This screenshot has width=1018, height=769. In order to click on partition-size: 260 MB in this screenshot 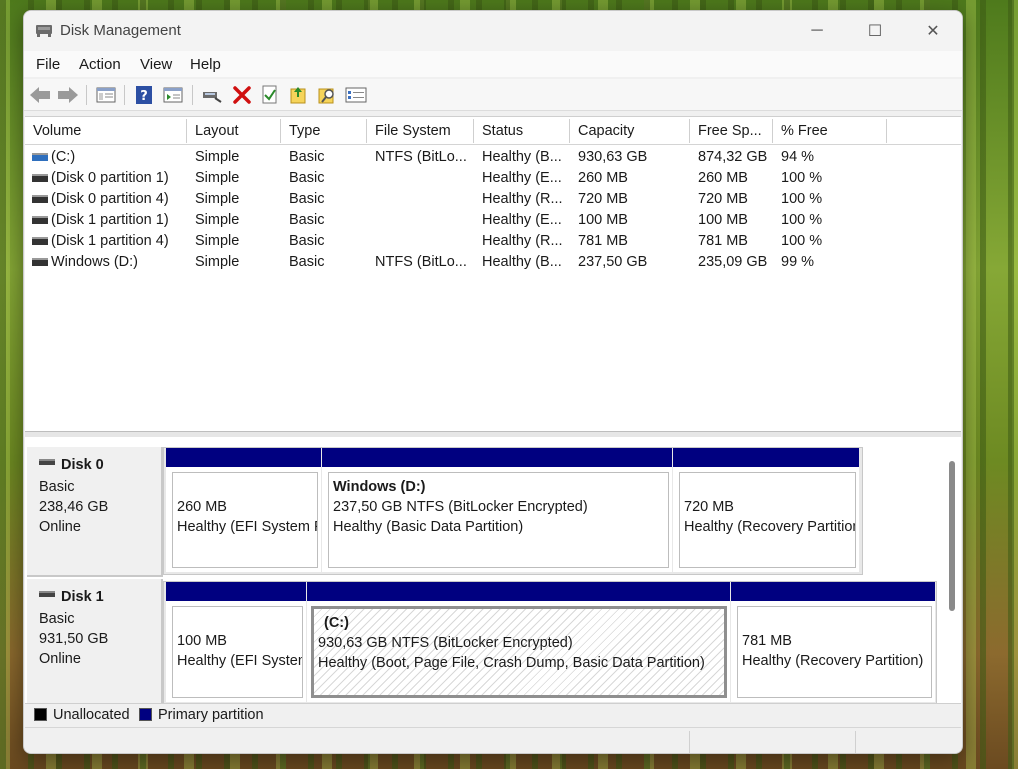, I will do `click(202, 507)`.